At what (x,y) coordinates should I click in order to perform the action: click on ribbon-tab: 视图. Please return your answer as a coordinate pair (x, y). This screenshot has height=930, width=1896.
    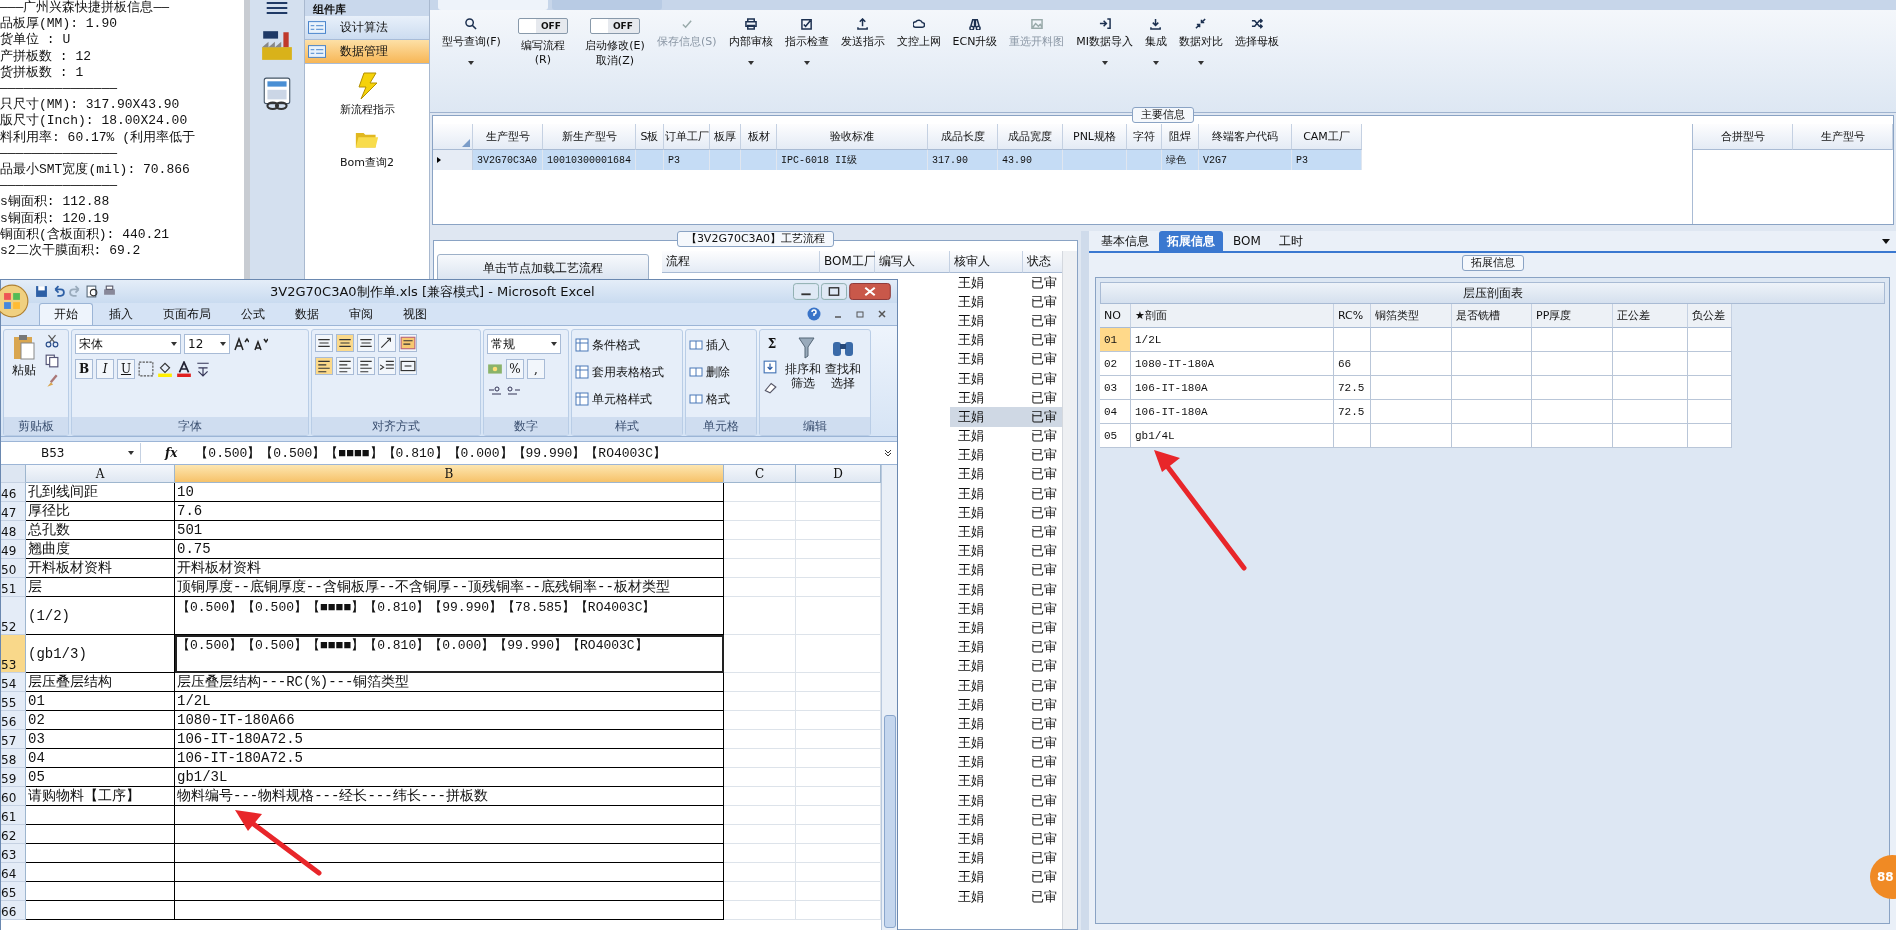
    Looking at the image, I should click on (415, 314).